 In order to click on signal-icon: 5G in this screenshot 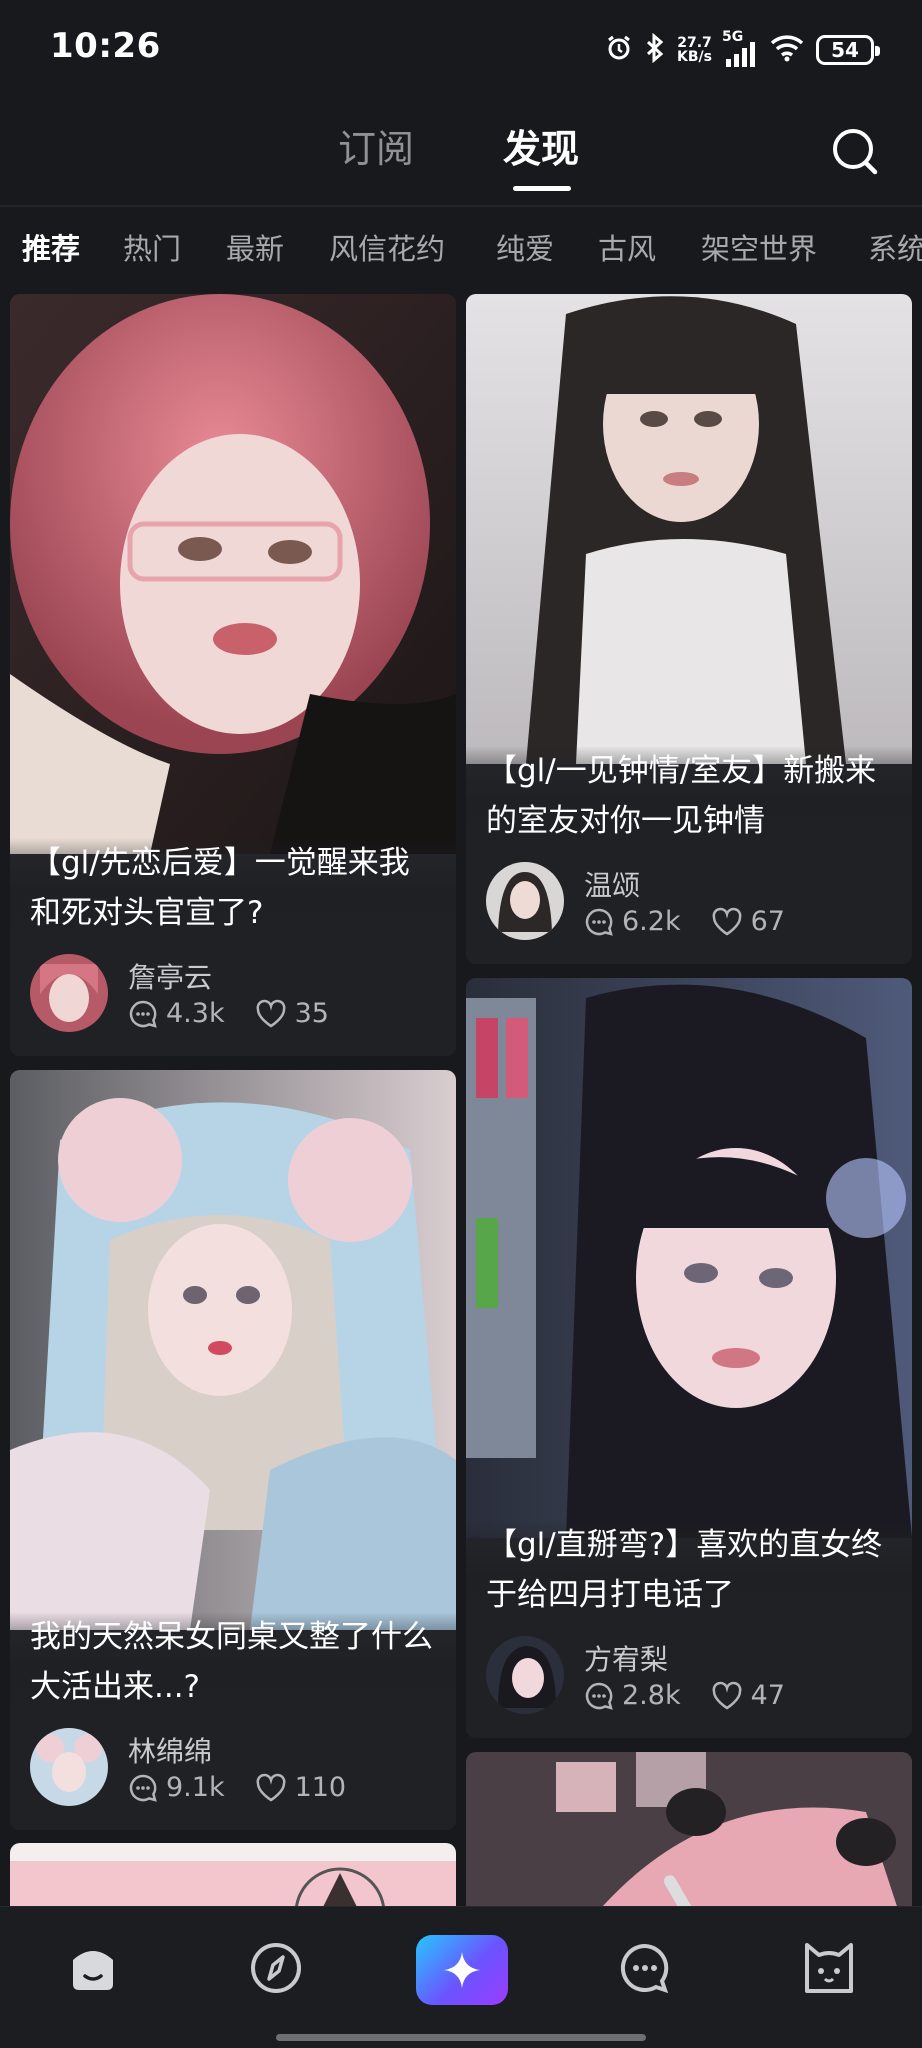, I will do `click(740, 48)`.